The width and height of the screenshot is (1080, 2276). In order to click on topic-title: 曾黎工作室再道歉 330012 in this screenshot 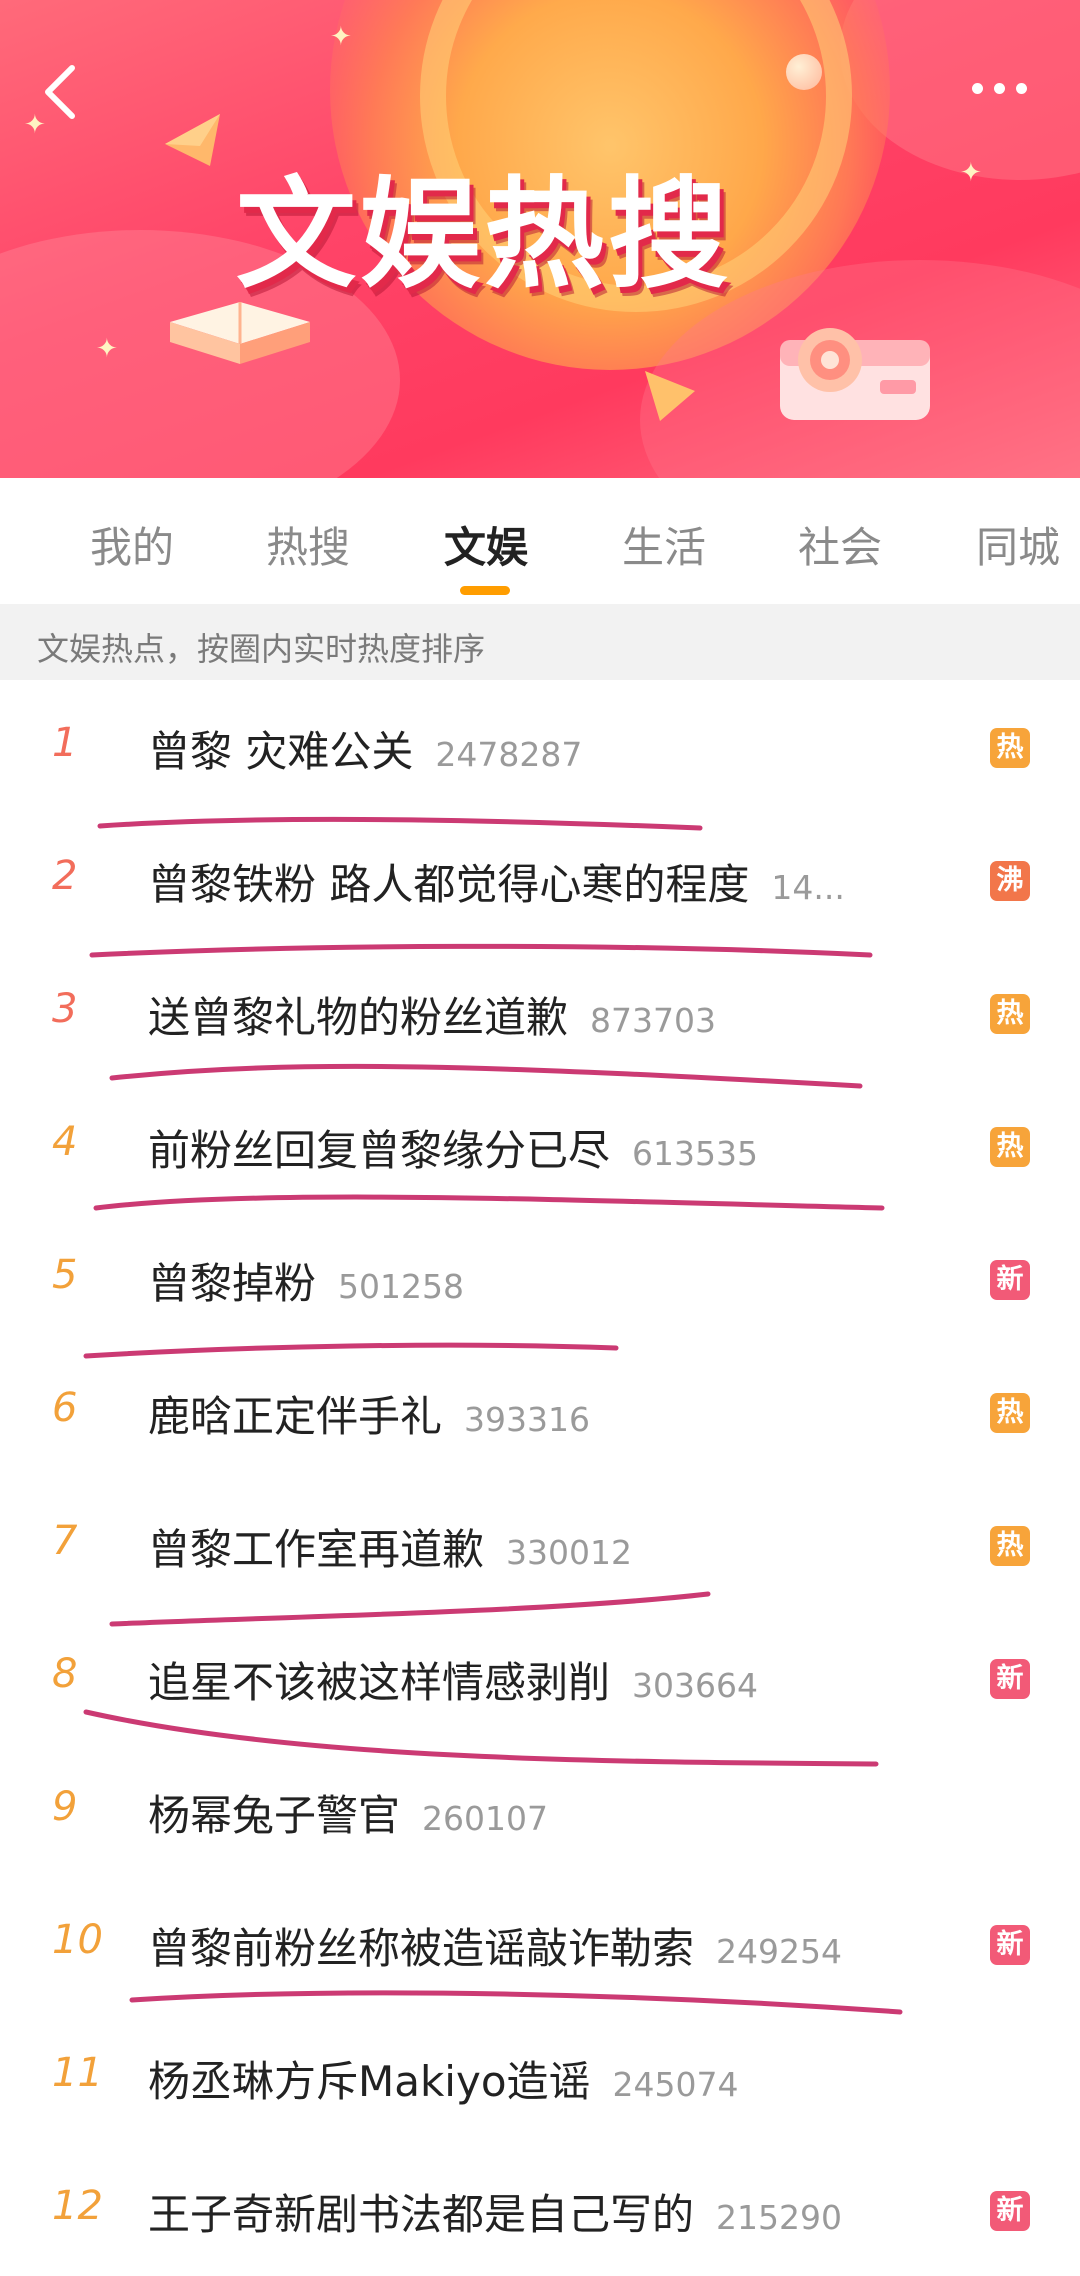, I will do `click(390, 1546)`.